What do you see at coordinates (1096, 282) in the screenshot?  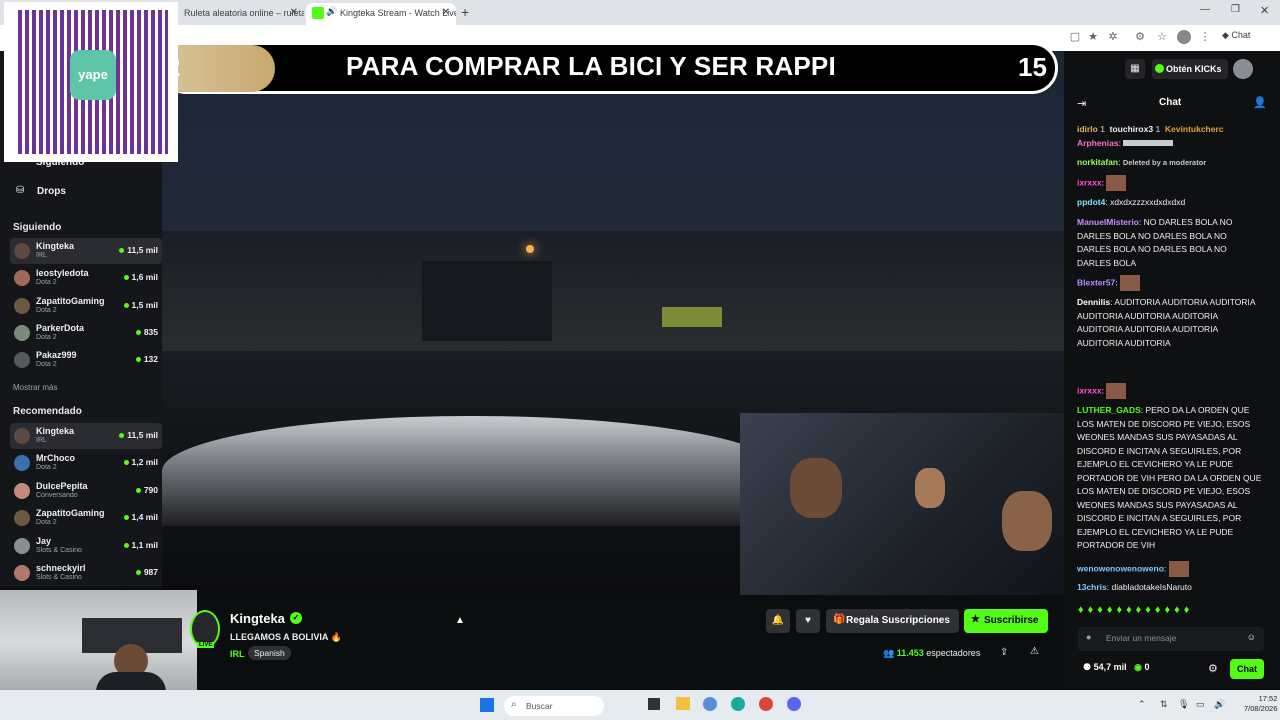 I see `chat-username: Blexter57` at bounding box center [1096, 282].